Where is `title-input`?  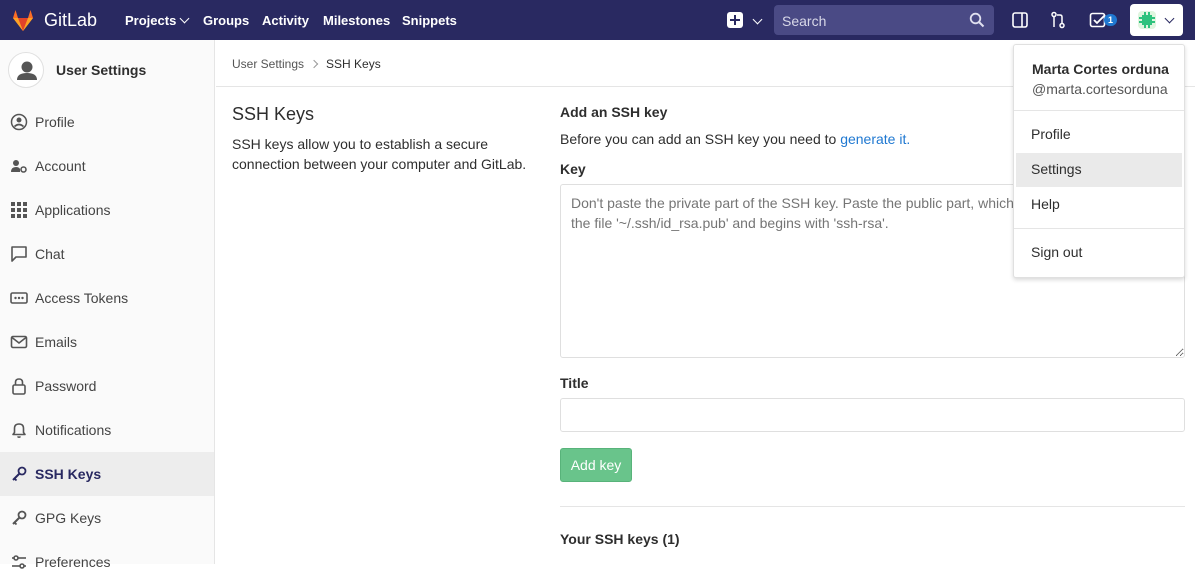
title-input is located at coordinates (872, 415).